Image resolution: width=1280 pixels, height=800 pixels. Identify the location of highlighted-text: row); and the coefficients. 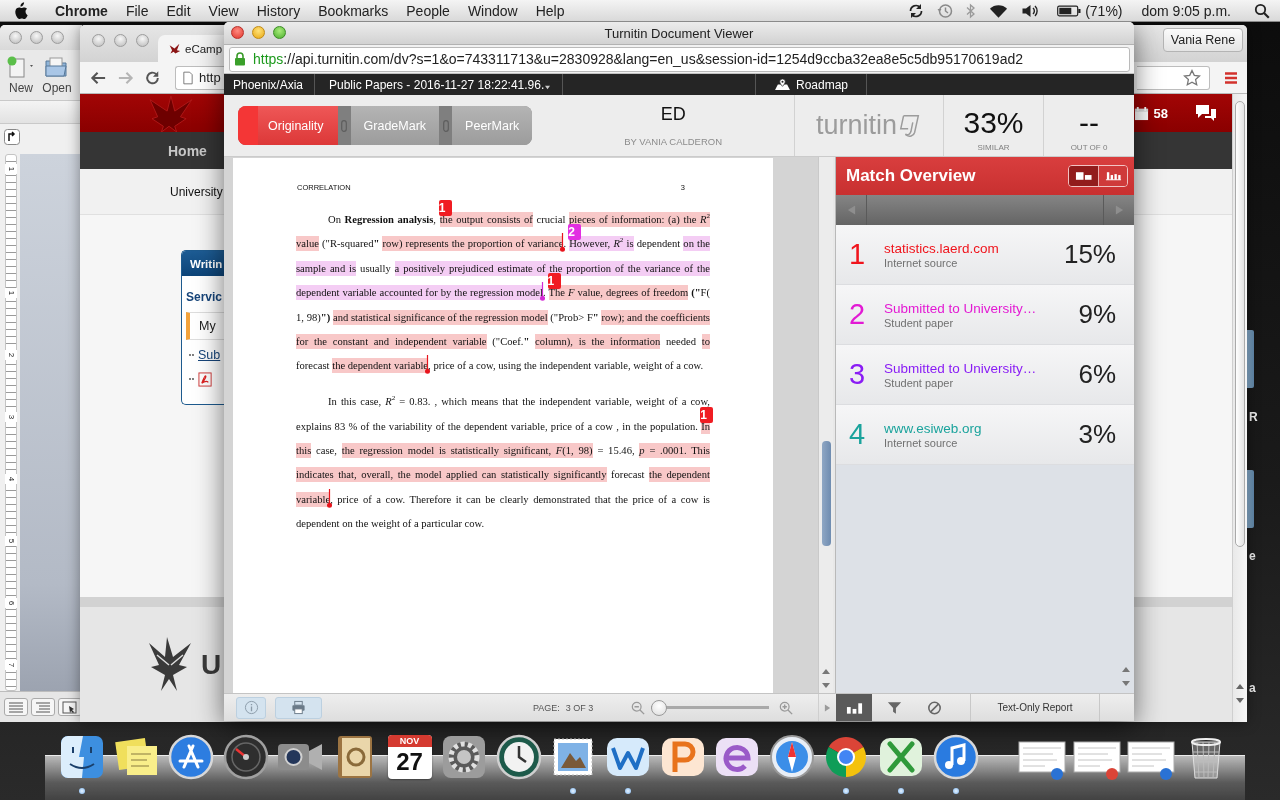
(655, 317).